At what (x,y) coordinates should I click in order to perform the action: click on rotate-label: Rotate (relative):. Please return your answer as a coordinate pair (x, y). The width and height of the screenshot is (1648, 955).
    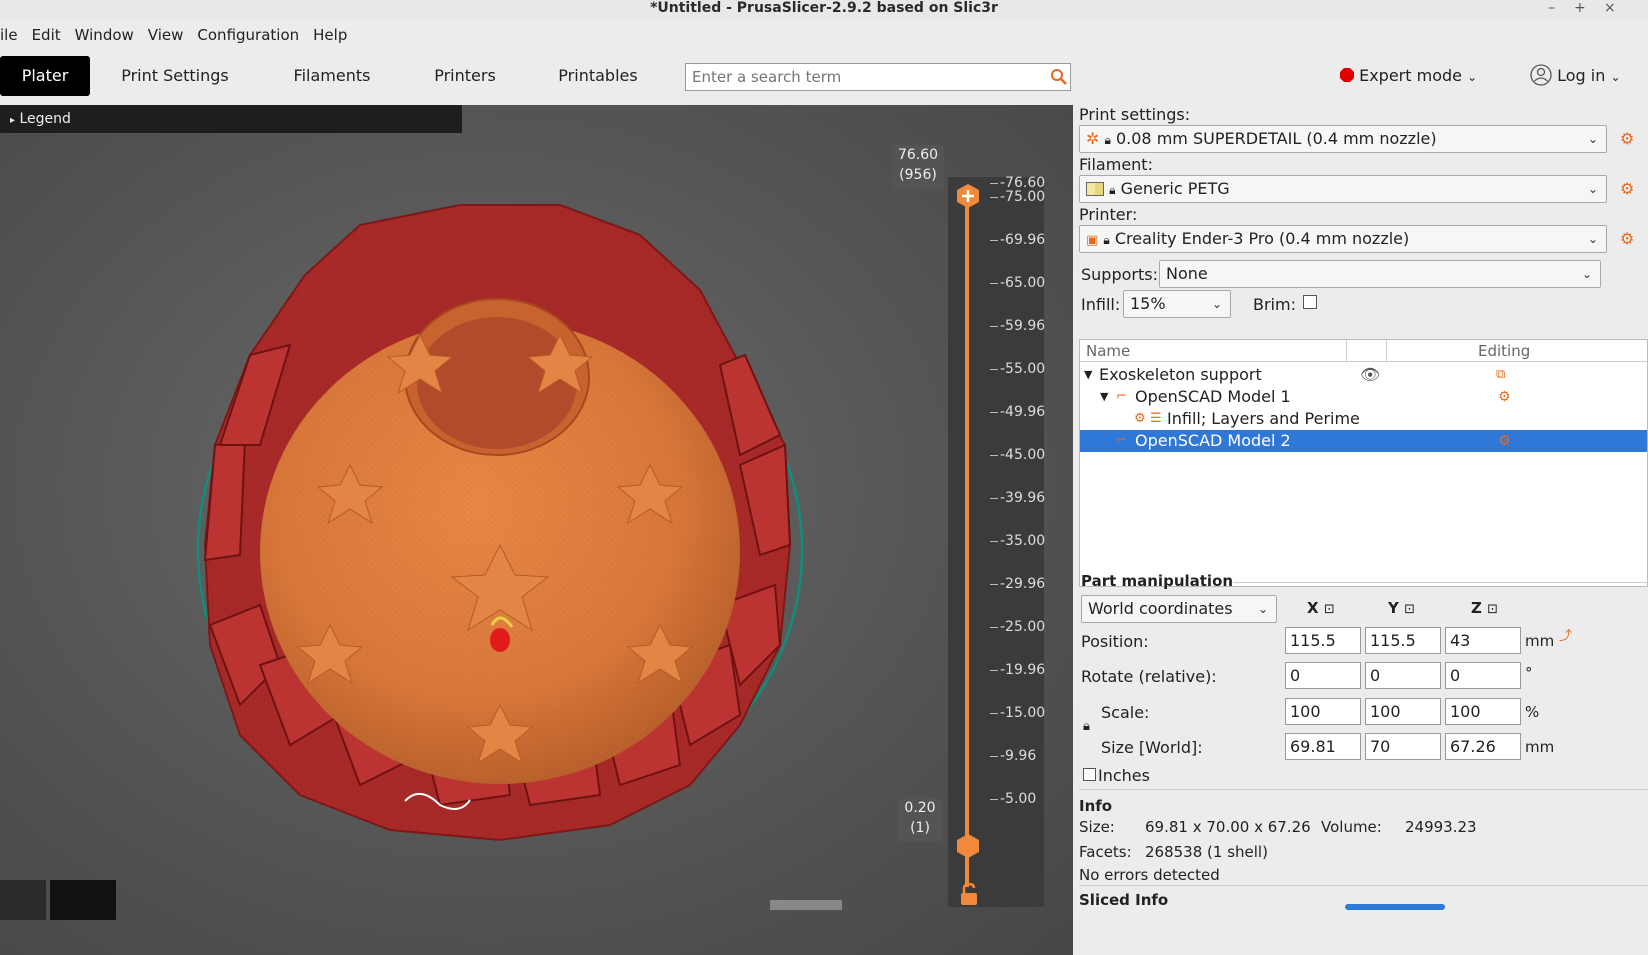
    Looking at the image, I should click on (1149, 676).